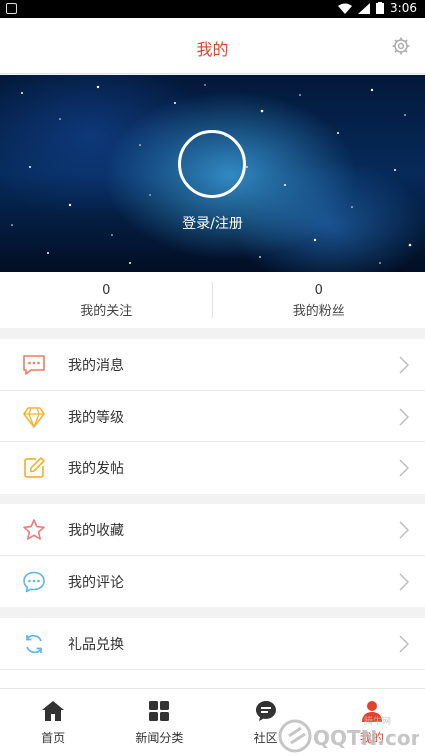 The image size is (425, 756). I want to click on edit-icon, so click(34, 467).